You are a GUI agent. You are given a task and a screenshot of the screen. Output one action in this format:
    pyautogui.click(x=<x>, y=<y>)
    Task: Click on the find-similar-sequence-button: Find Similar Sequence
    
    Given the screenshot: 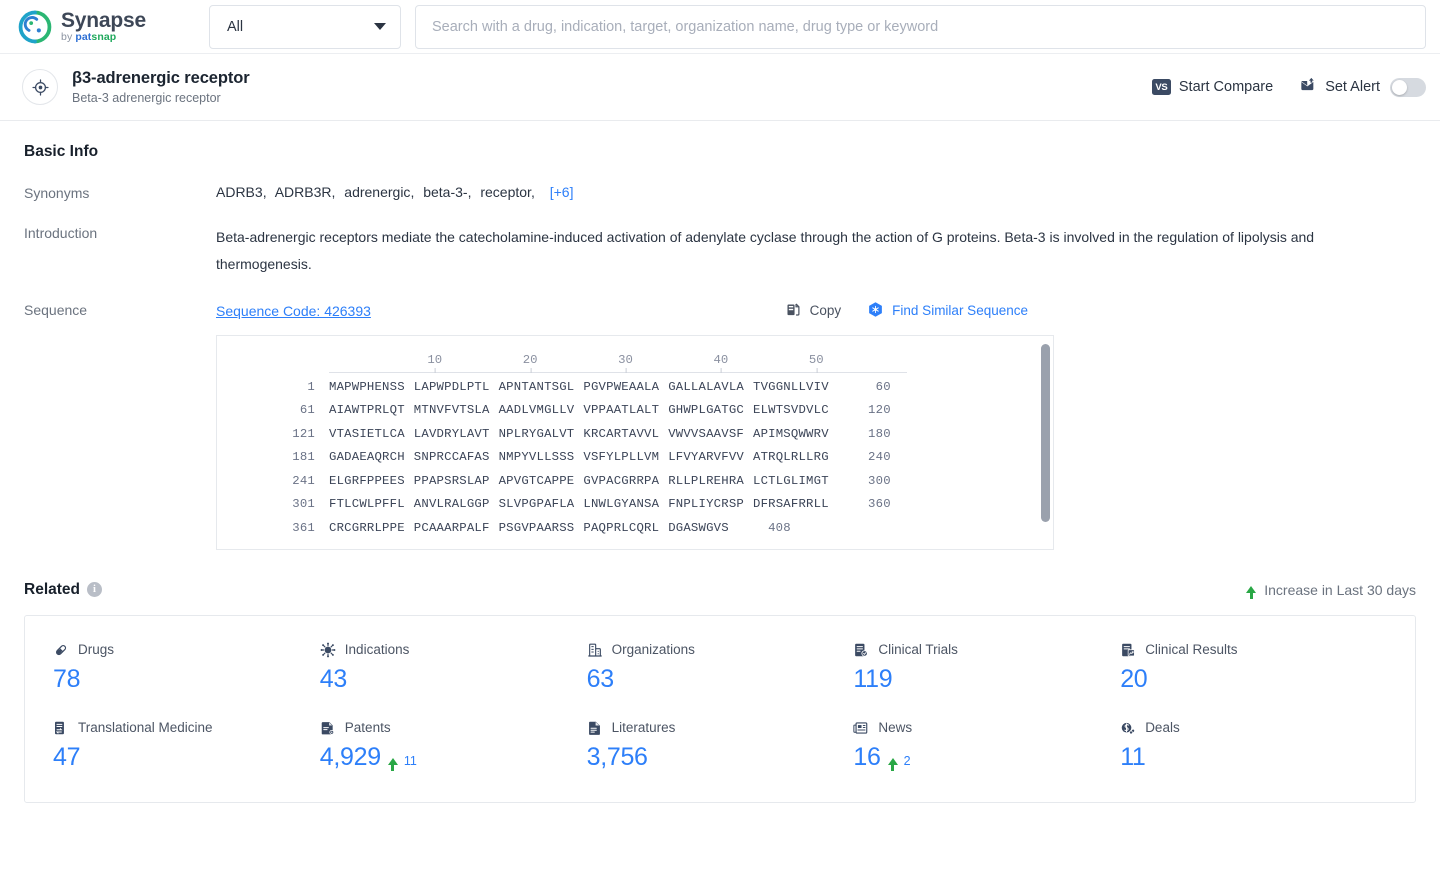 What is the action you would take?
    pyautogui.click(x=947, y=311)
    